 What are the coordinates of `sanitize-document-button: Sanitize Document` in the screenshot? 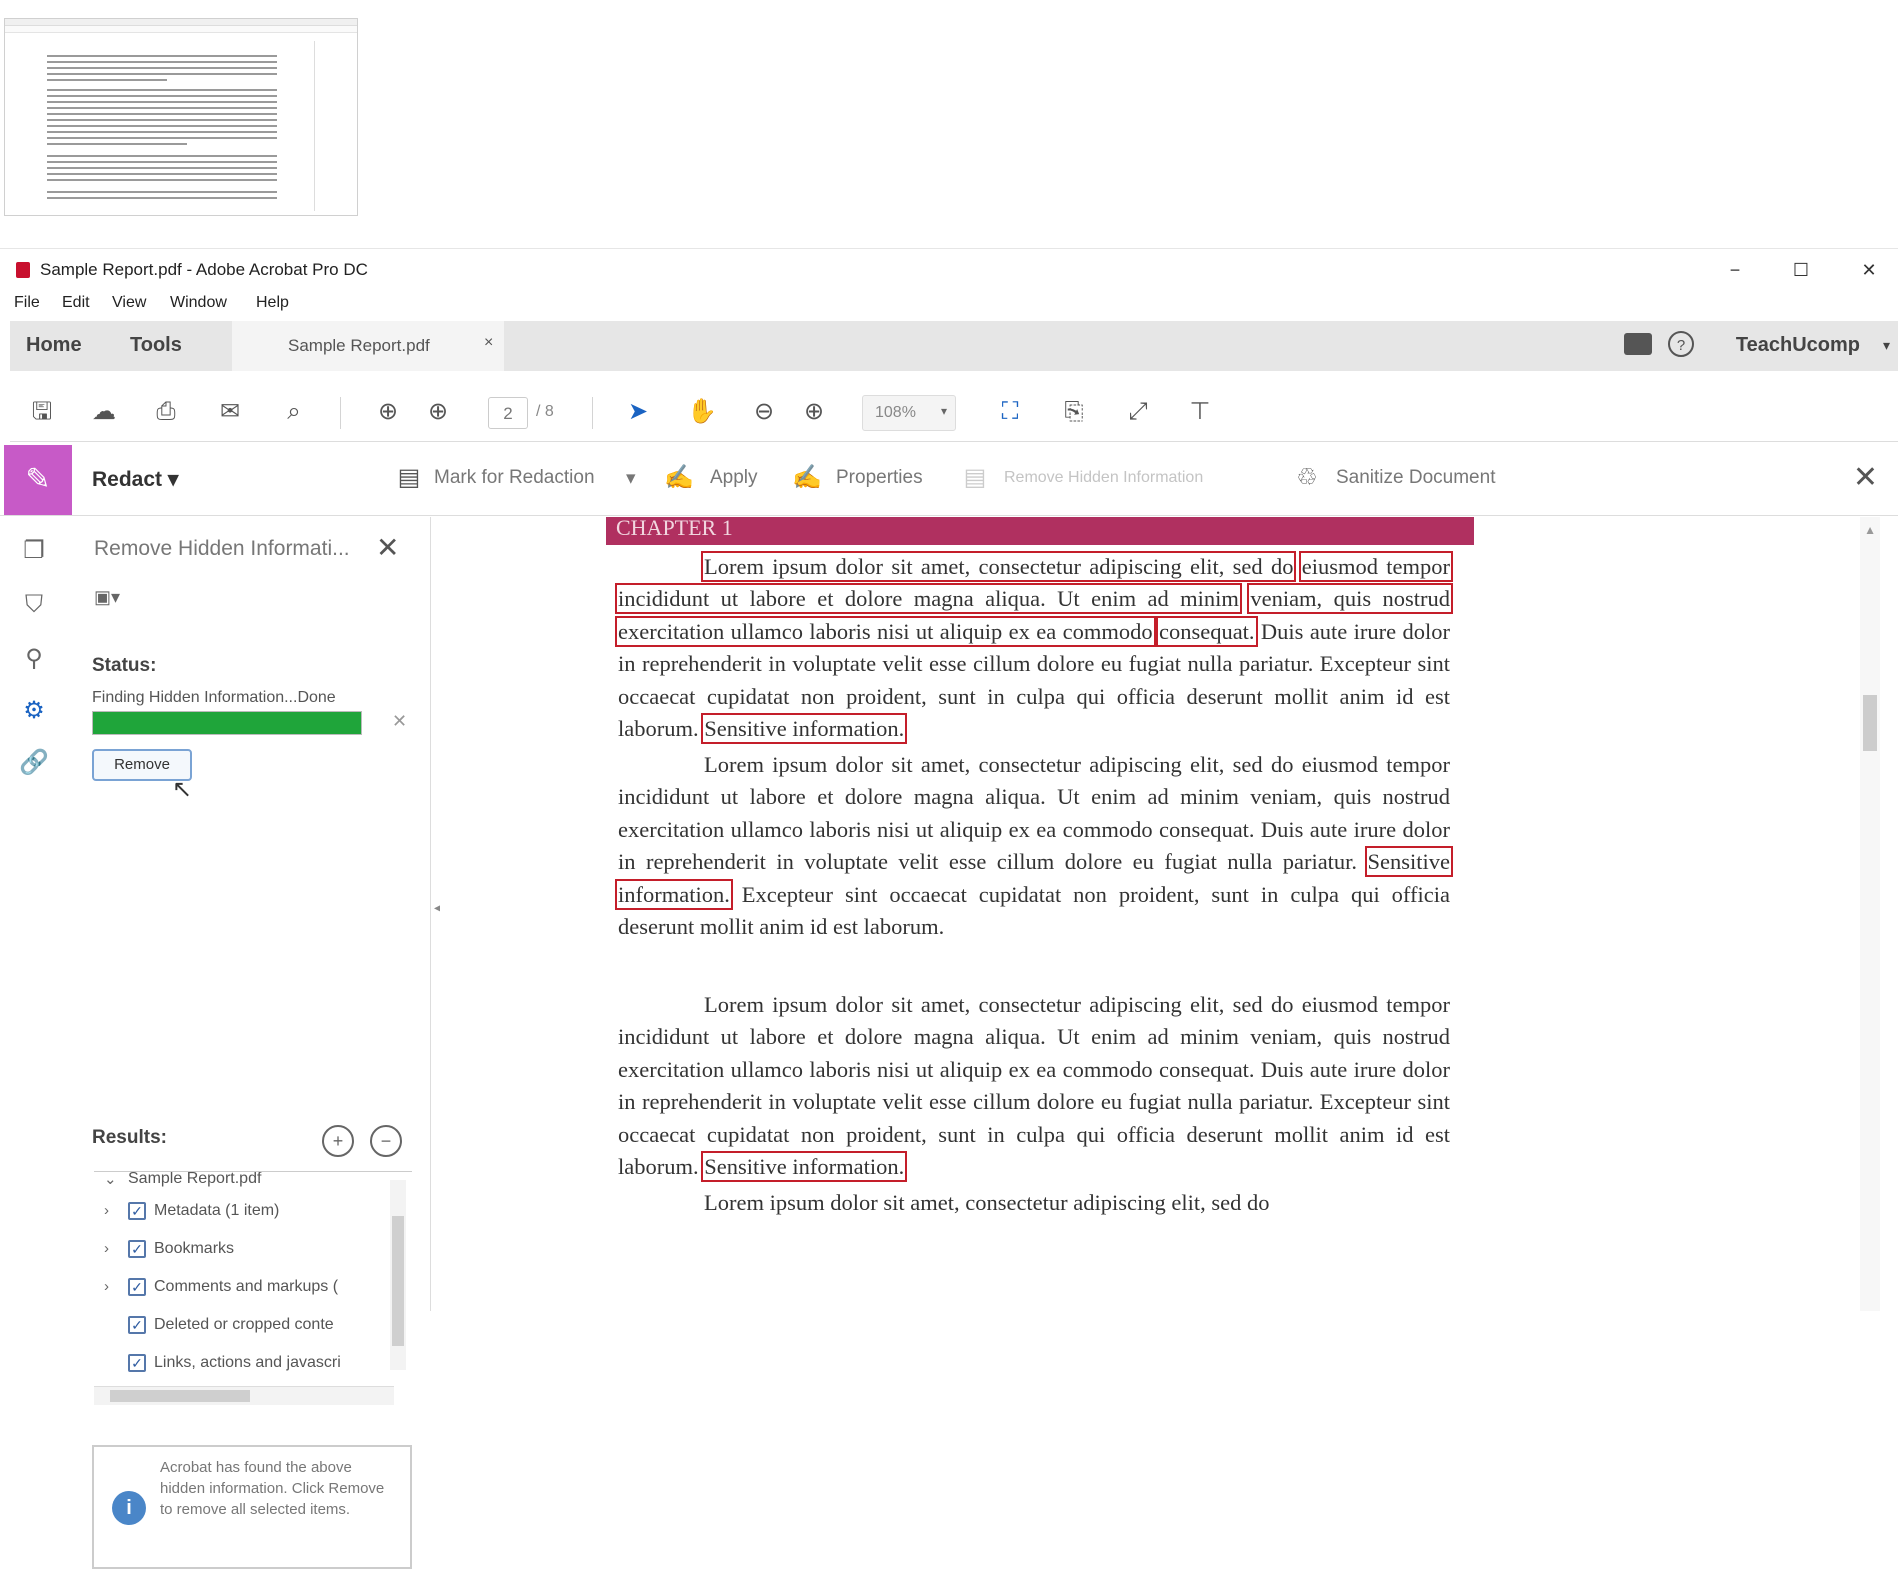 It's located at (1415, 478).